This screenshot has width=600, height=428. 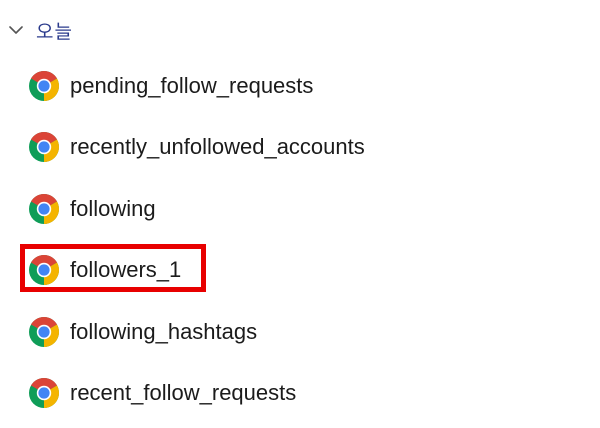 I want to click on file-item-recent-follow-requests: recent_follow_requests, so click(x=162, y=393).